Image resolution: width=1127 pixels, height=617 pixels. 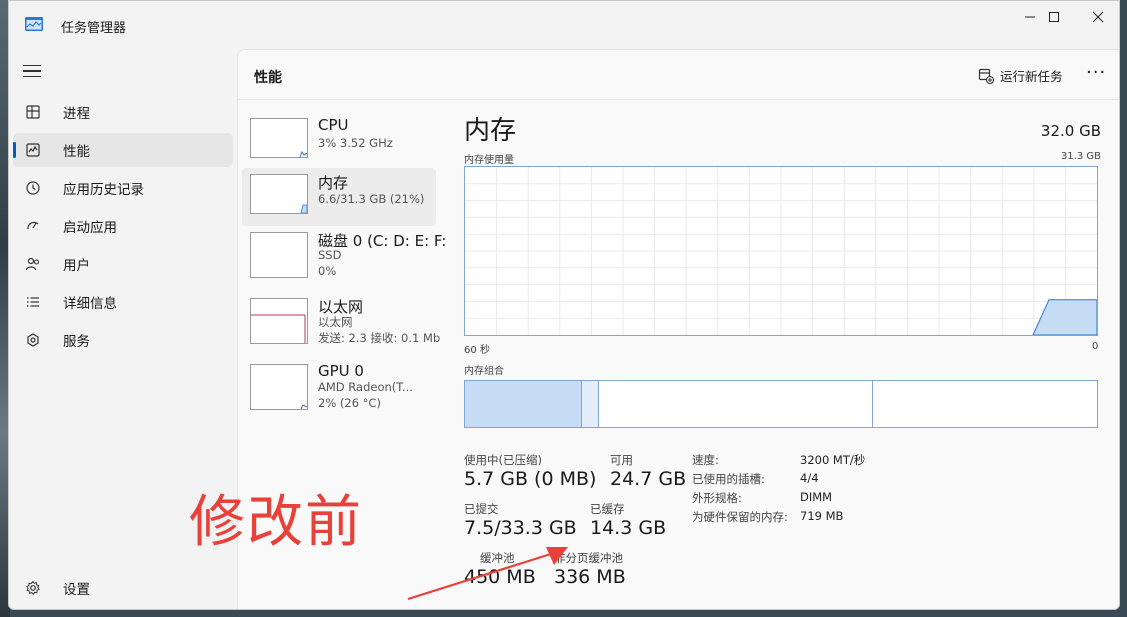 I want to click on composition-free, so click(x=985, y=404).